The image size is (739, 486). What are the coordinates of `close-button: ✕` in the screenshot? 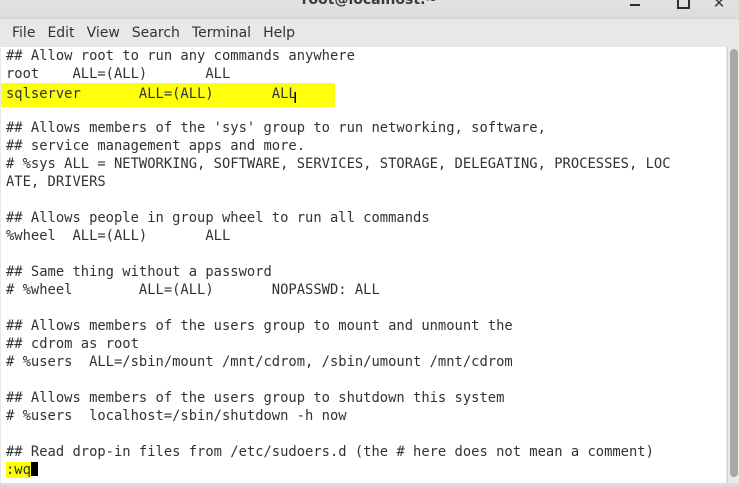 It's located at (719, 6).